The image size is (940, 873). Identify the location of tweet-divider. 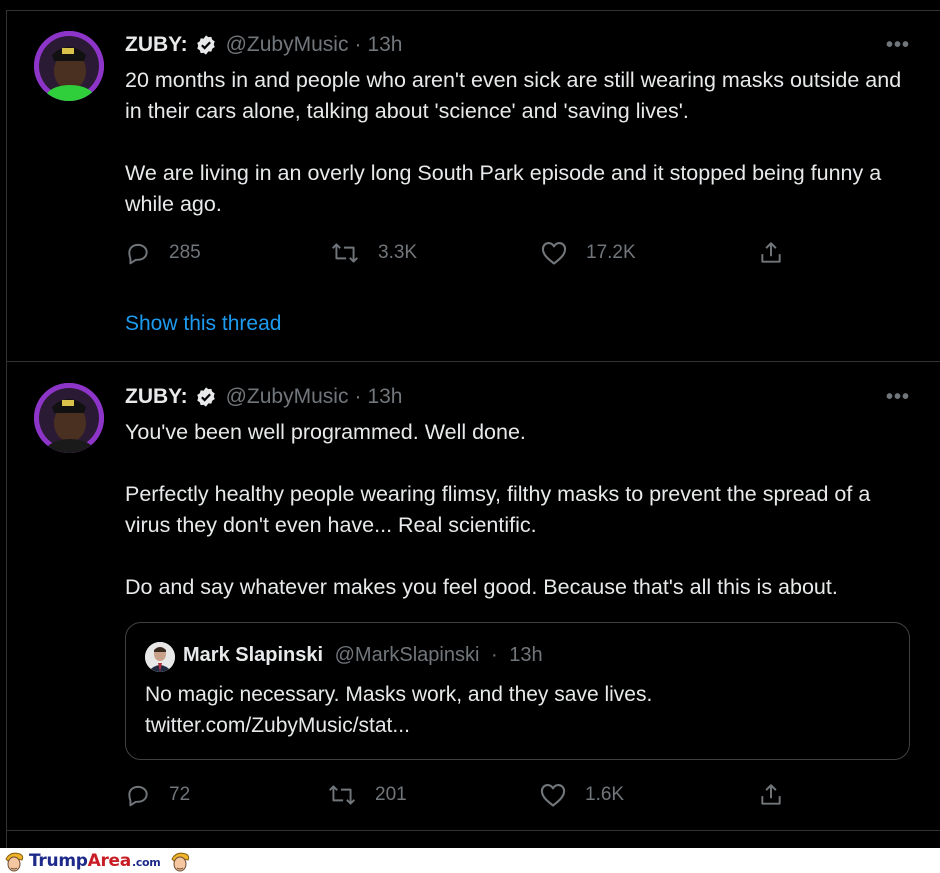
(473, 830).